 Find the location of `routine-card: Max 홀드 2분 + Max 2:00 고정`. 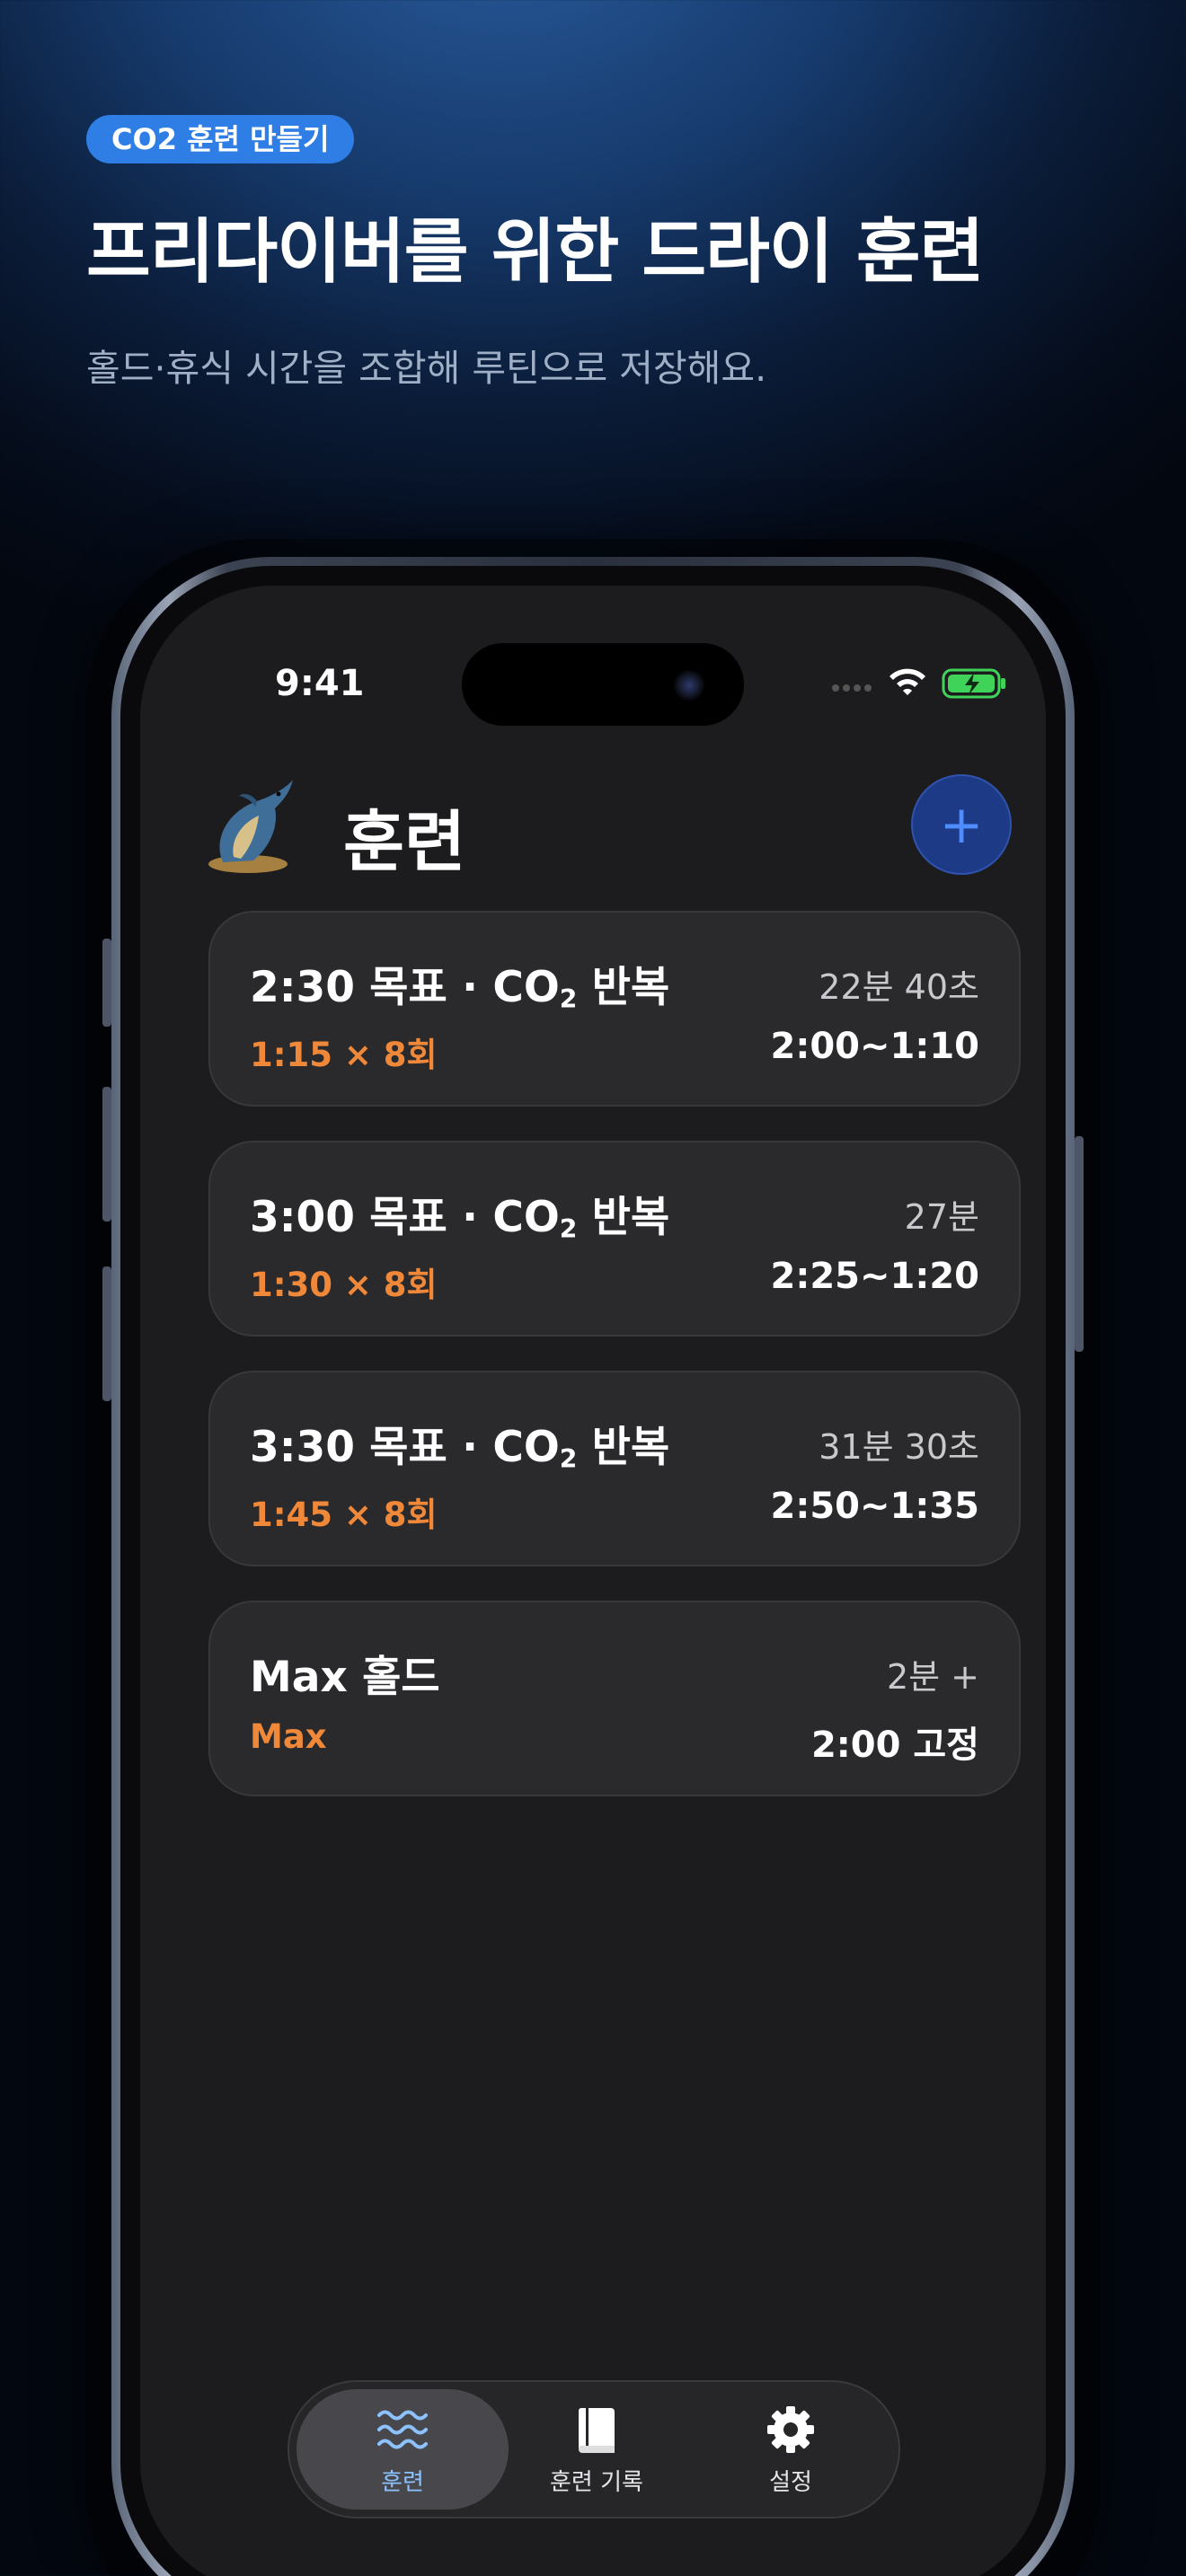

routine-card: Max 홀드 2분 + Max 2:00 고정 is located at coordinates (614, 1698).